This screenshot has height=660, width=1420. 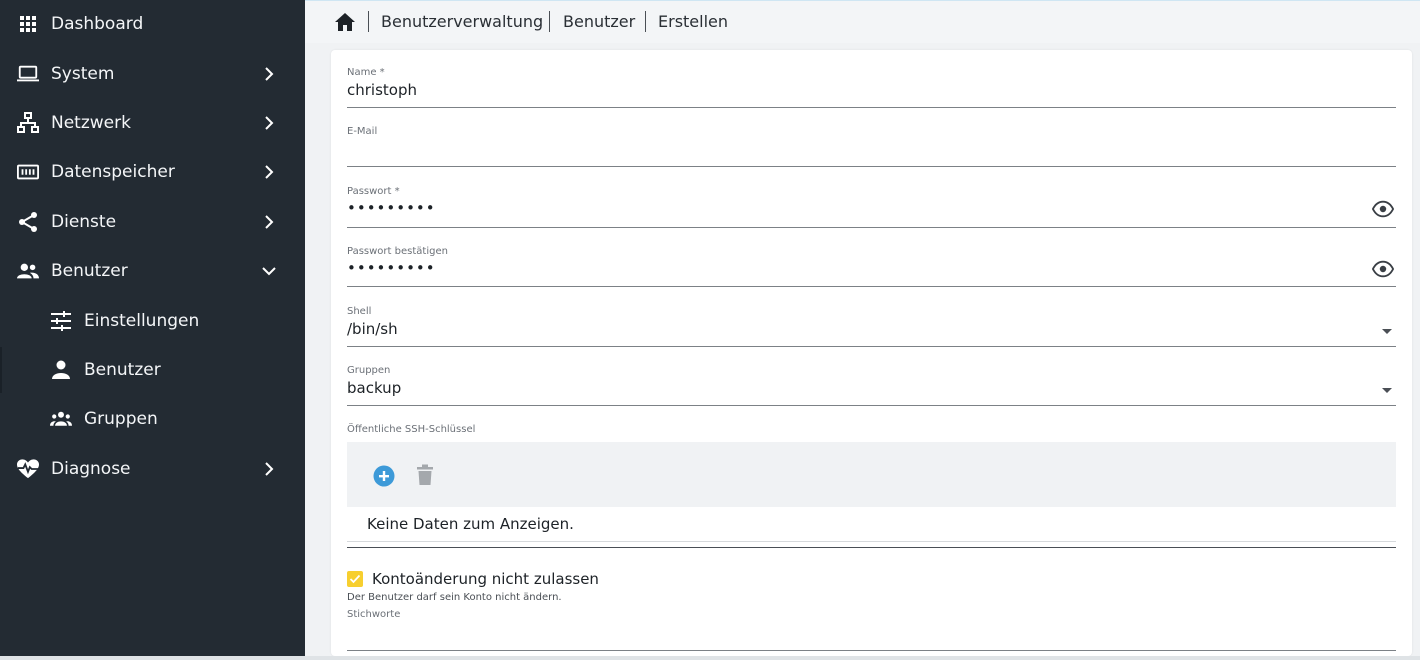 I want to click on sidebar-item-label: Gruppen, so click(x=121, y=419).